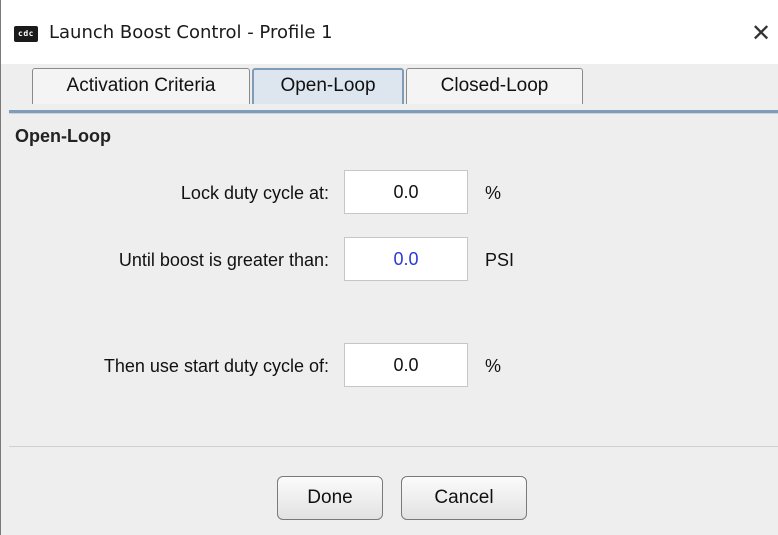  What do you see at coordinates (328, 86) in the screenshot?
I see `tab-open-loop: Open-Loop` at bounding box center [328, 86].